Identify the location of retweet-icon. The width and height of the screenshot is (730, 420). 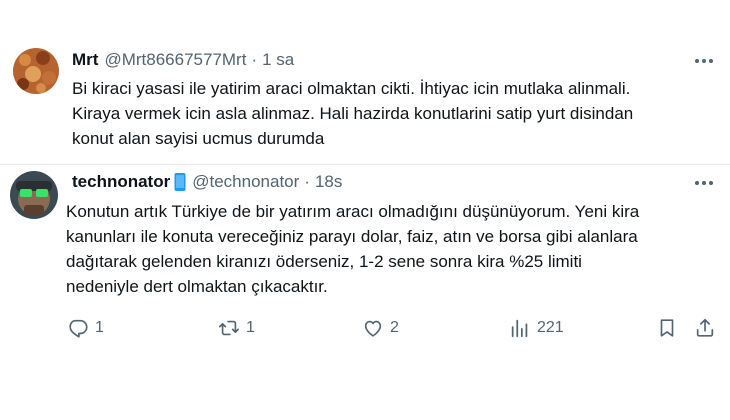
(229, 328).